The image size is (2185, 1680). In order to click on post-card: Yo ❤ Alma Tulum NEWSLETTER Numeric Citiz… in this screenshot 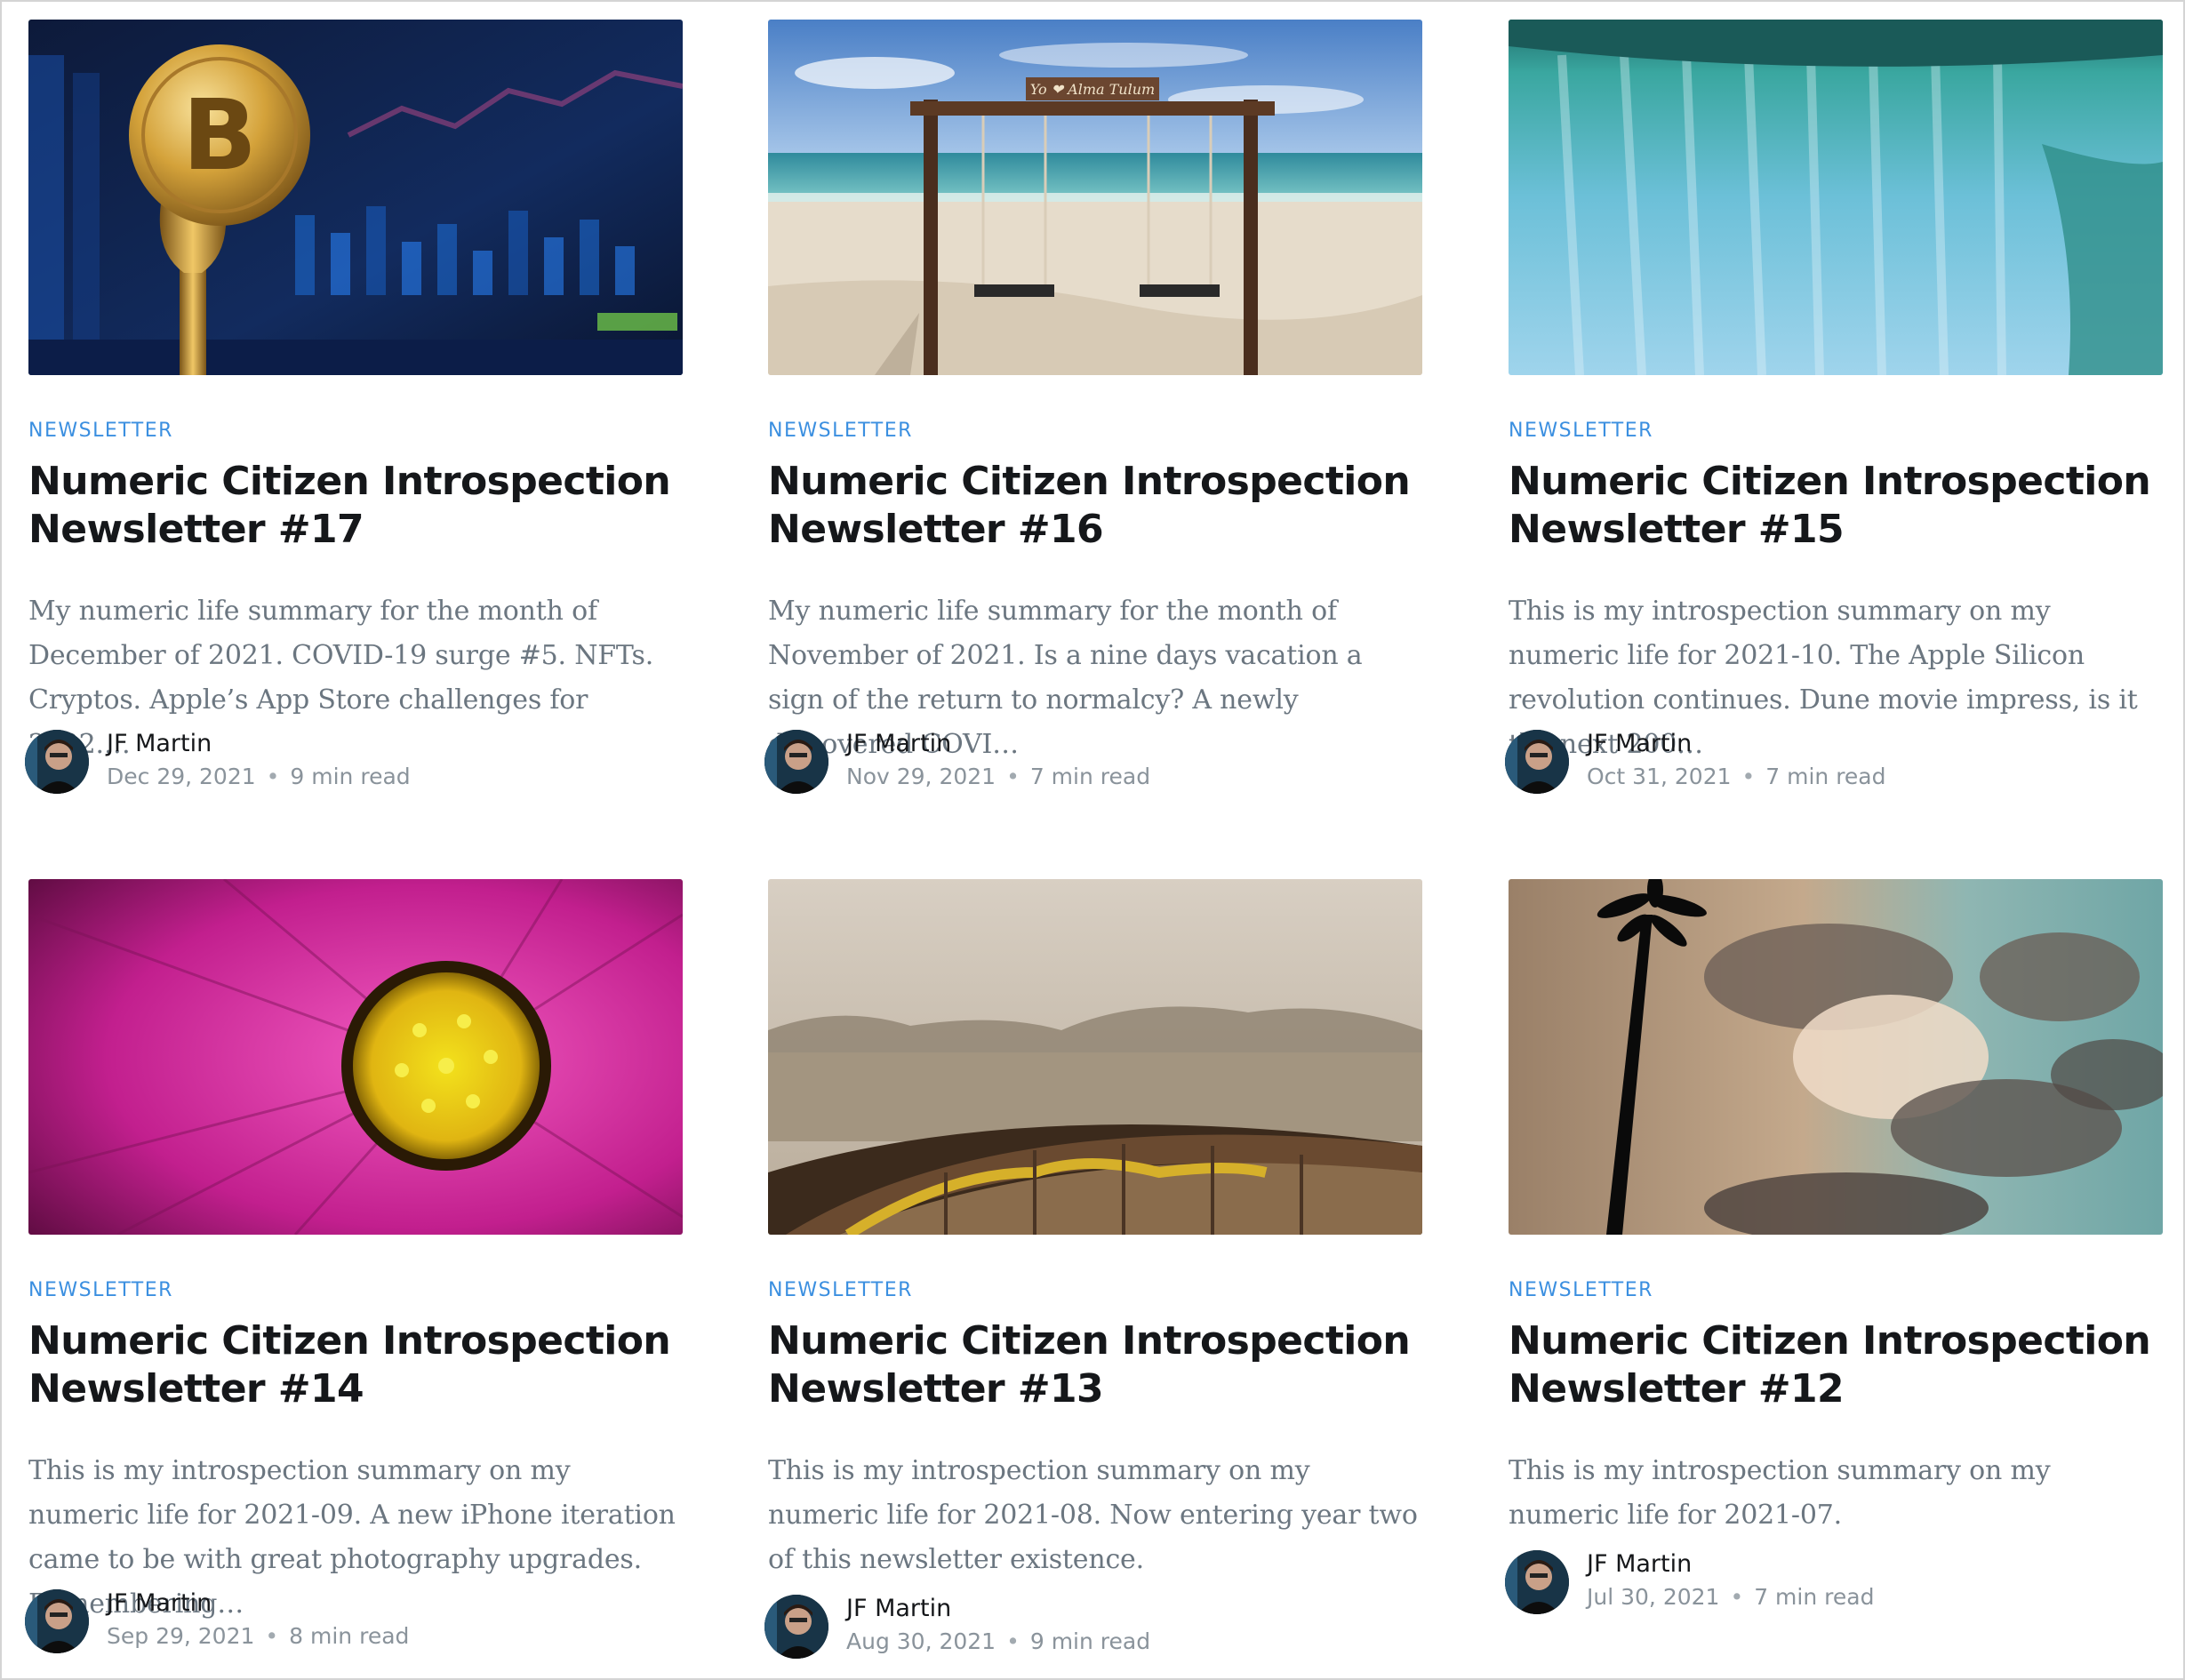, I will do `click(1093, 411)`.